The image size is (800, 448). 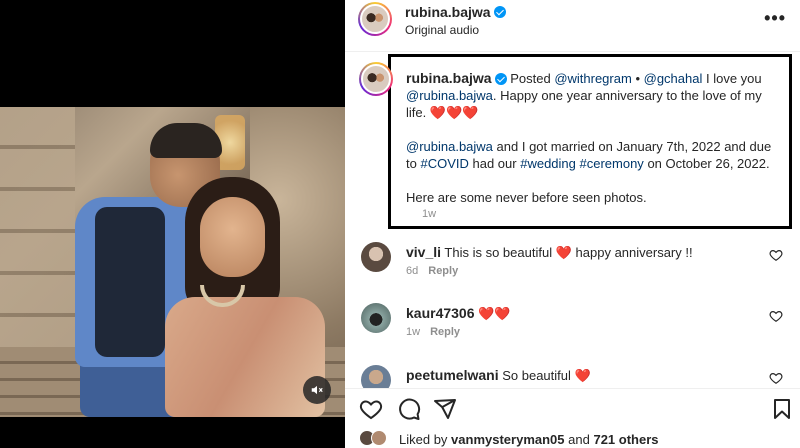 What do you see at coordinates (449, 78) in the screenshot?
I see `caption-username: rubina.bajwa` at bounding box center [449, 78].